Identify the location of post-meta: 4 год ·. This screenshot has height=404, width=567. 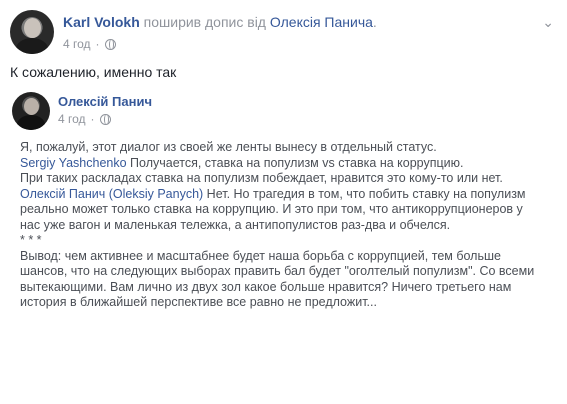
(89, 44).